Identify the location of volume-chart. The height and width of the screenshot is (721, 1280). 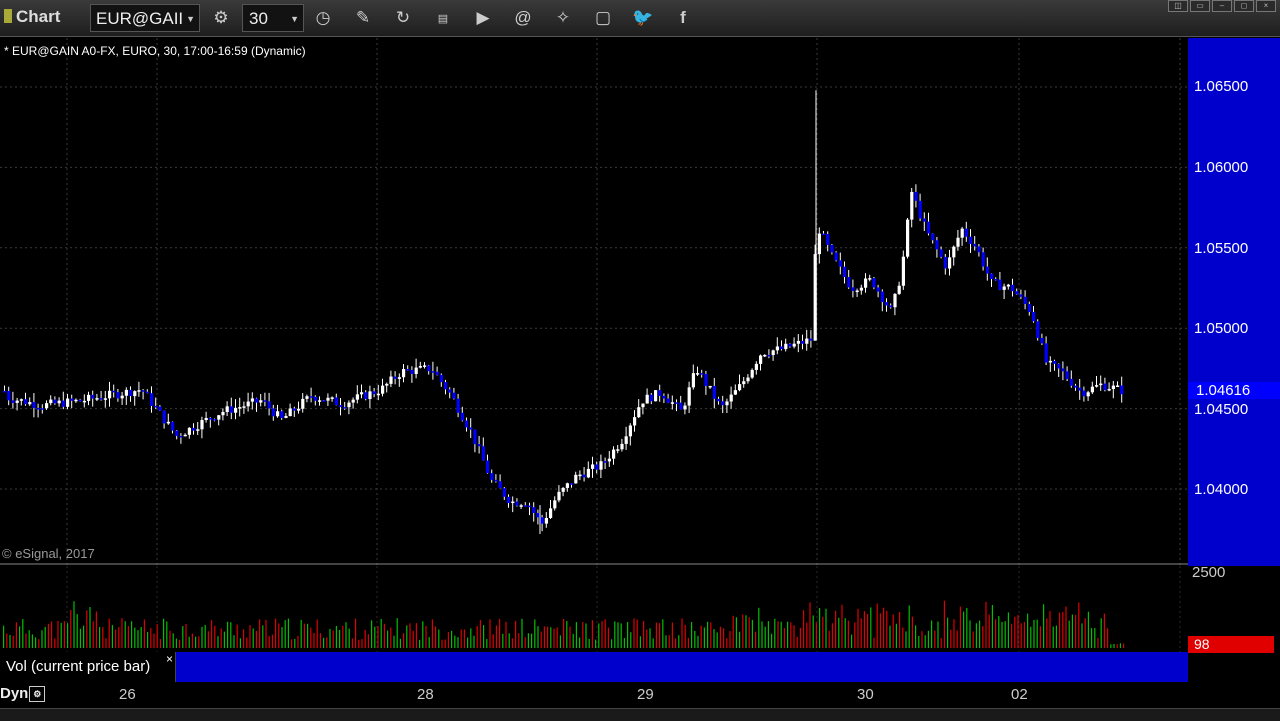
(594, 609).